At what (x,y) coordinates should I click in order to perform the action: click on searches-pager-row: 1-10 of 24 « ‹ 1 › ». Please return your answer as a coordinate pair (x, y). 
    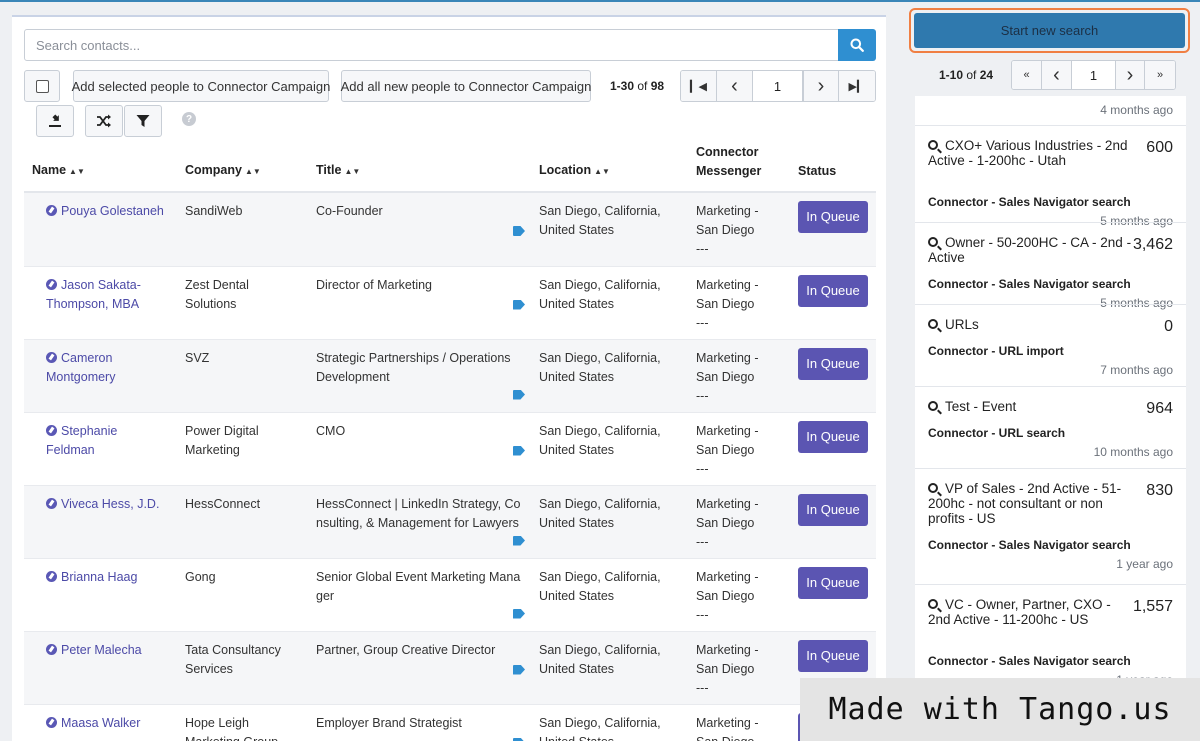
    Looking at the image, I should click on (1050, 75).